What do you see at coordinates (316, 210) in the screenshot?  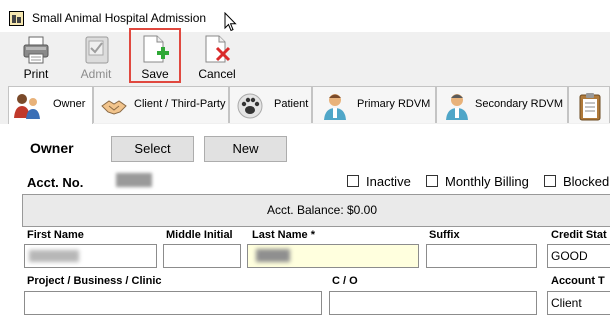 I see `account-balance: Acct. Balance: $0.00` at bounding box center [316, 210].